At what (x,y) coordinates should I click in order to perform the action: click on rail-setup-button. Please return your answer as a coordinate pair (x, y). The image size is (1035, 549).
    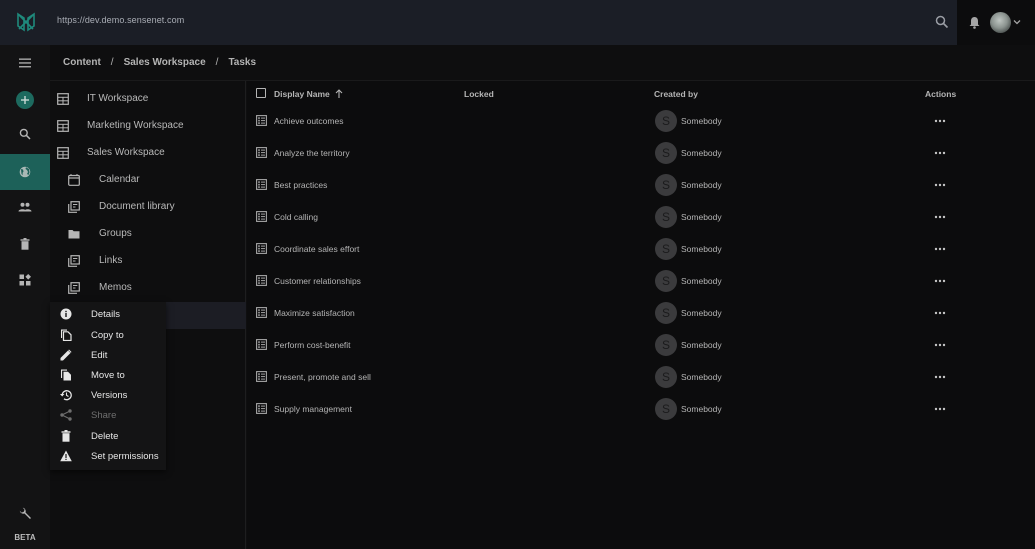
    Looking at the image, I should click on (25, 513).